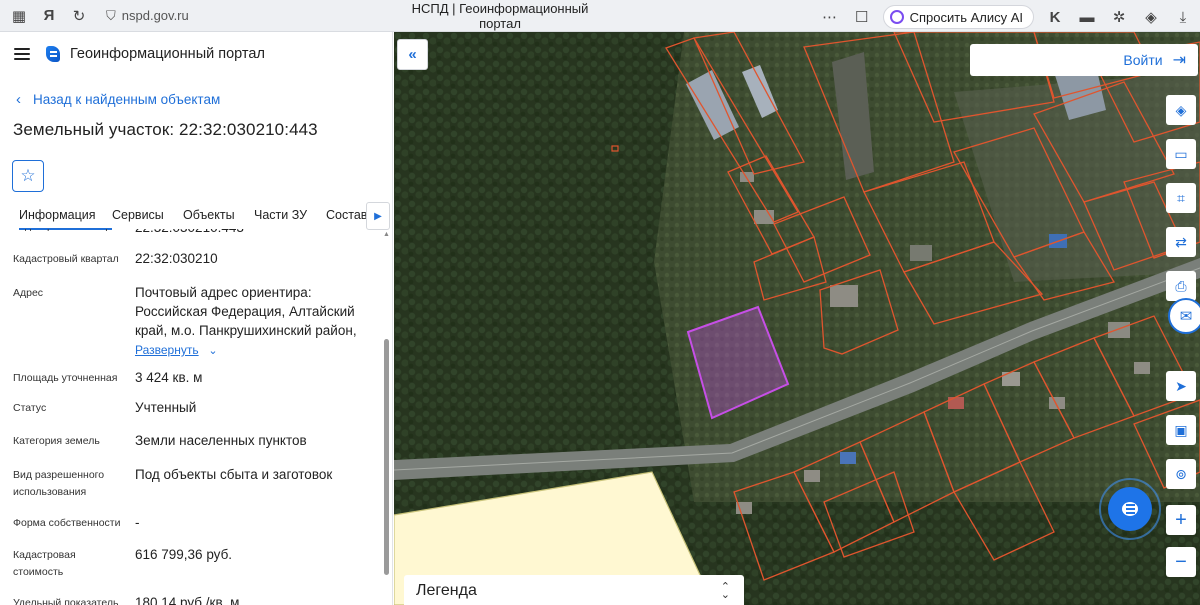 This screenshot has width=1200, height=605. I want to click on star-icon: ☆, so click(28, 175).